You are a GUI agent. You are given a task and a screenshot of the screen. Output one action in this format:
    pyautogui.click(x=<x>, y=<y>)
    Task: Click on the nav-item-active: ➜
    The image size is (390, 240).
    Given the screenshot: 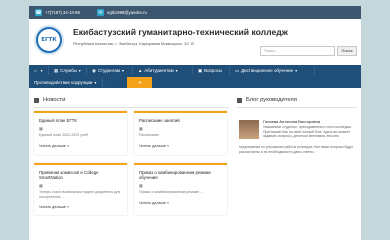 What is the action you would take?
    pyautogui.click(x=139, y=82)
    